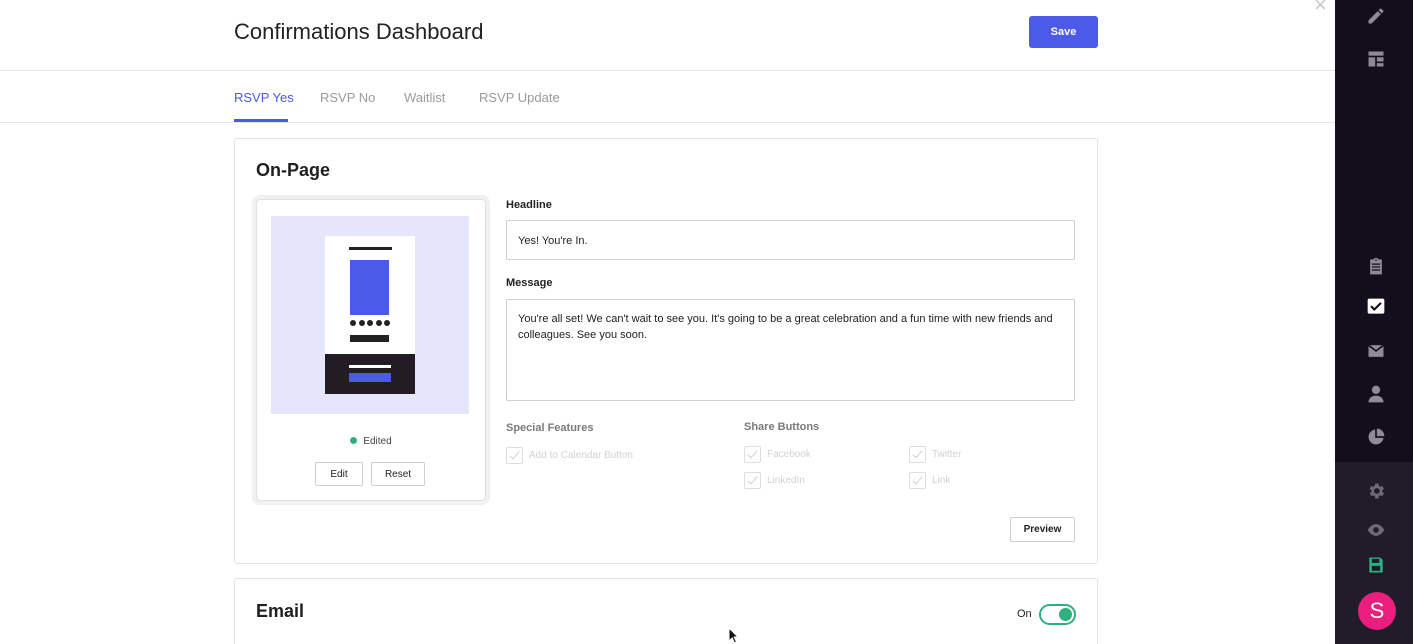 The image size is (1413, 644). Describe the element at coordinates (666, 611) in the screenshot. I see `email-card: Email On` at that location.